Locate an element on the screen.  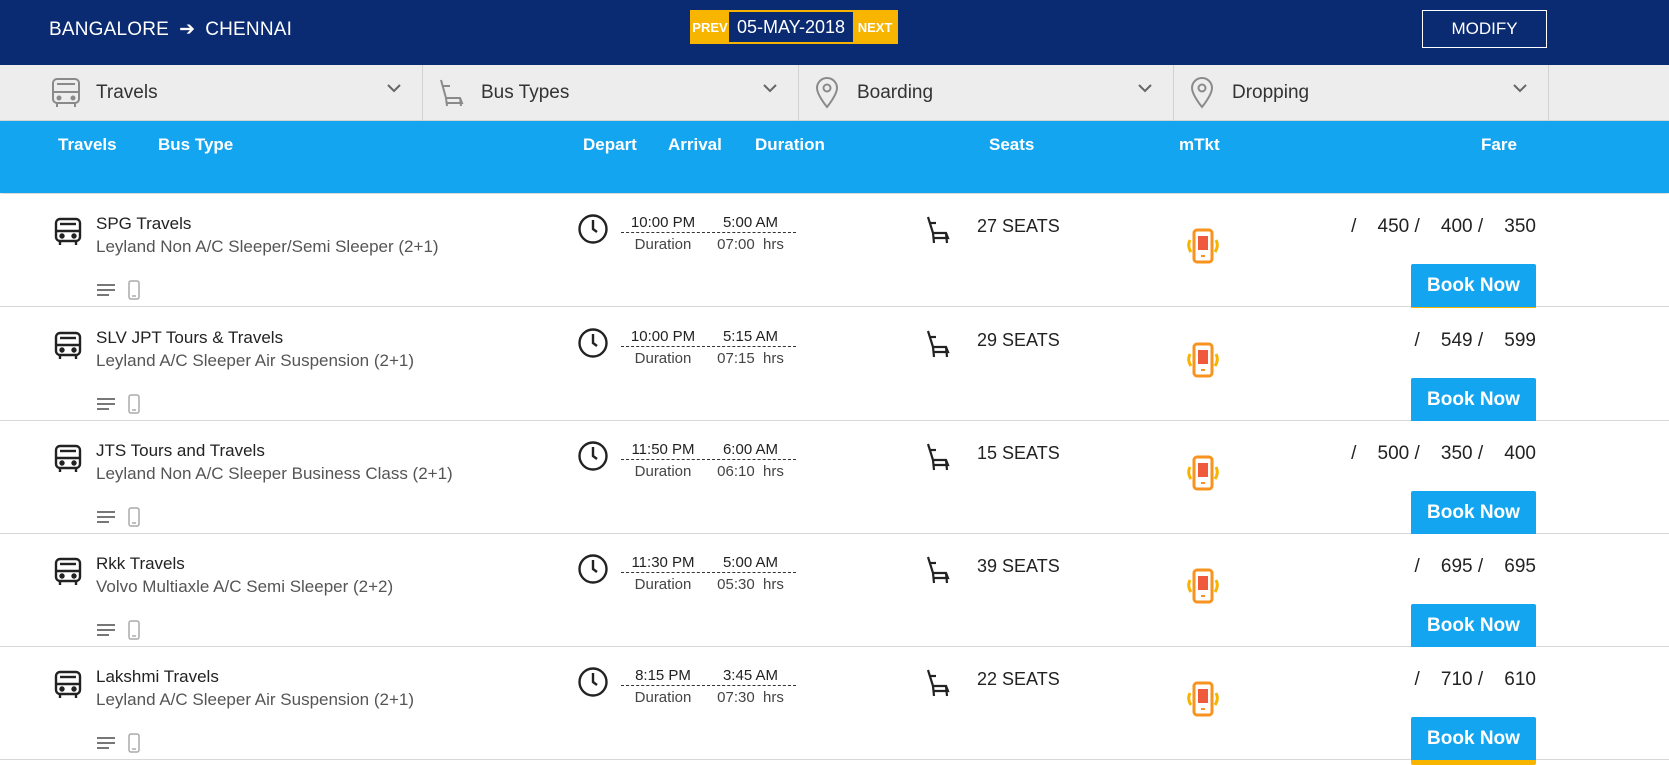
time-block: 8:15 PM 3:45 AM Duration 07:30 hrs is located at coordinates (708, 686).